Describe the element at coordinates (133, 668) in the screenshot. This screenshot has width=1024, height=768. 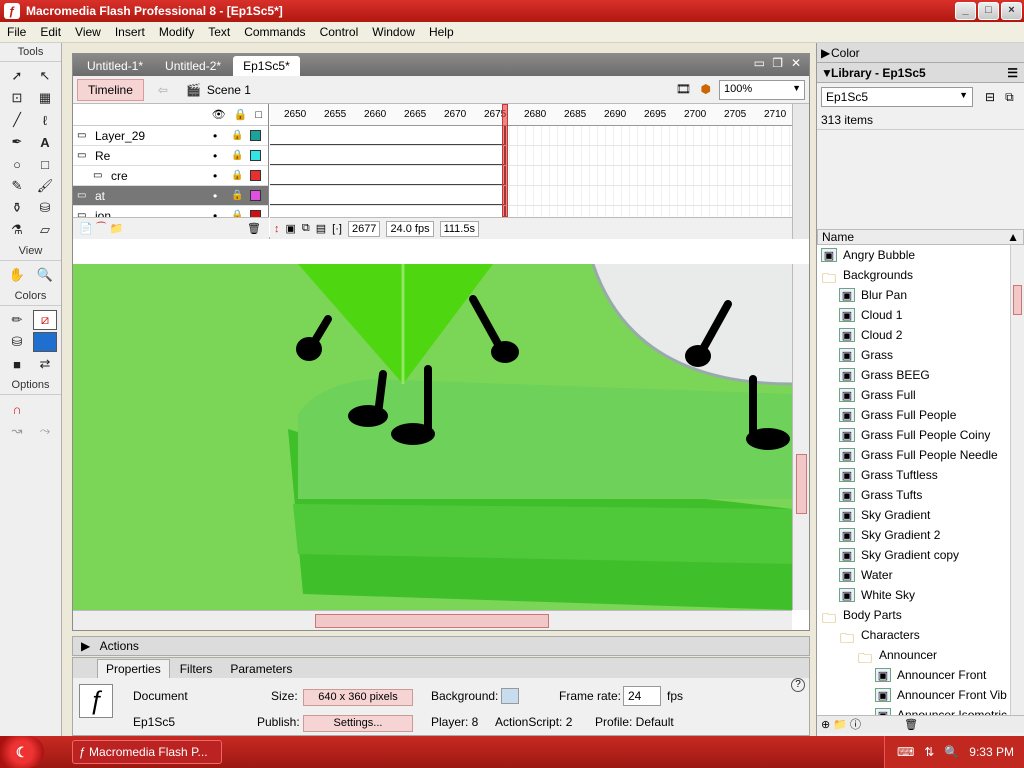
I see `tab-properties: Properties` at that location.